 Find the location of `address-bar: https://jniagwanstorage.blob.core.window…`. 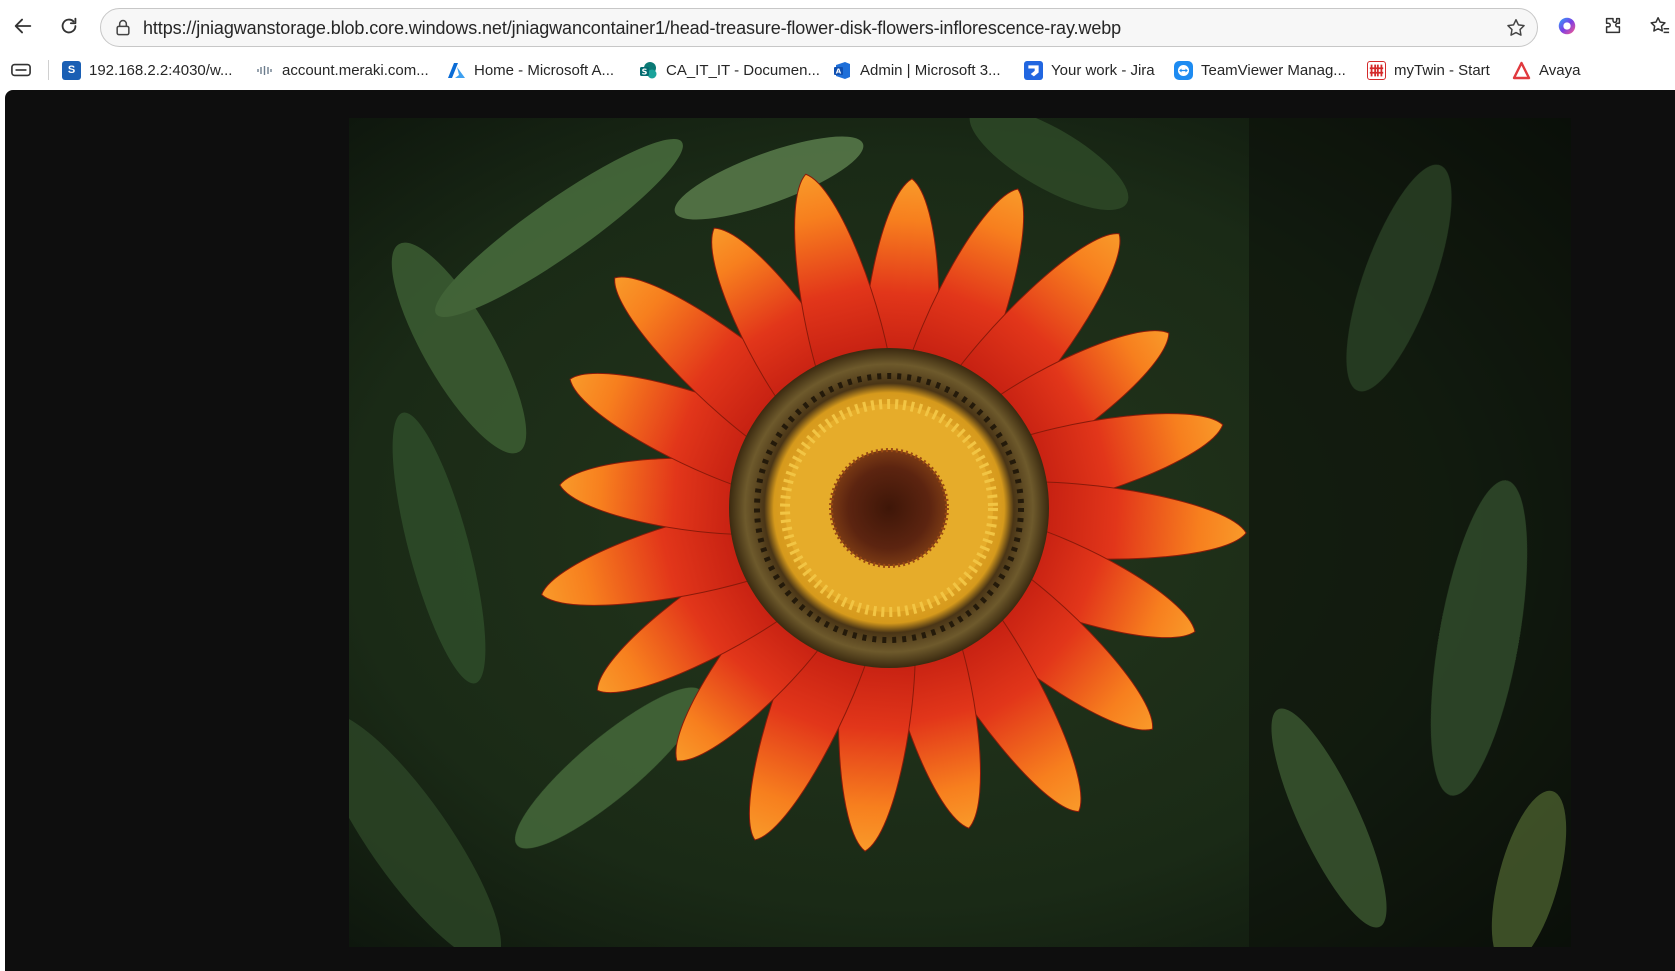

address-bar: https://jniagwanstorage.blob.core.window… is located at coordinates (819, 27).